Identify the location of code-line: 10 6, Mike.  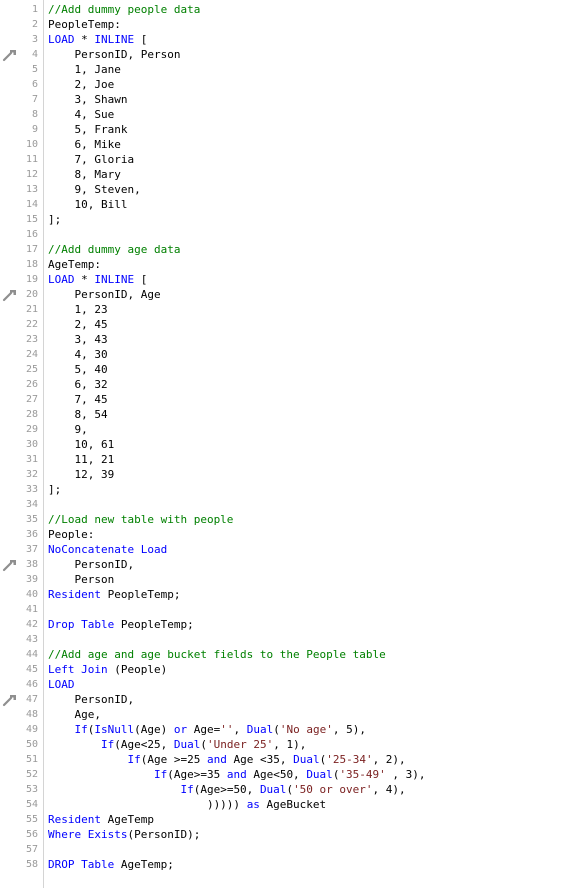
(285, 144).